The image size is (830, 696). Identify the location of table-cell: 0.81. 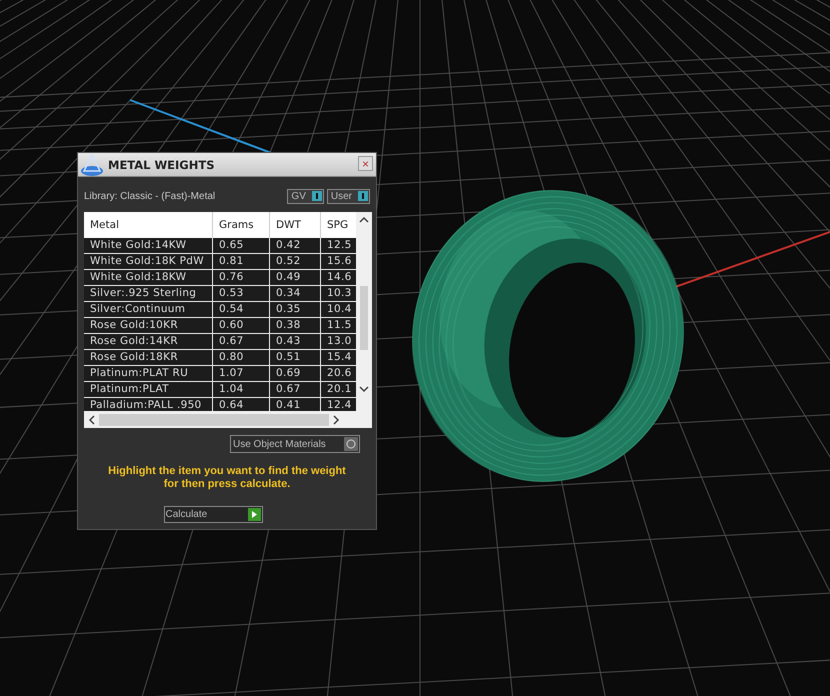
(241, 261).